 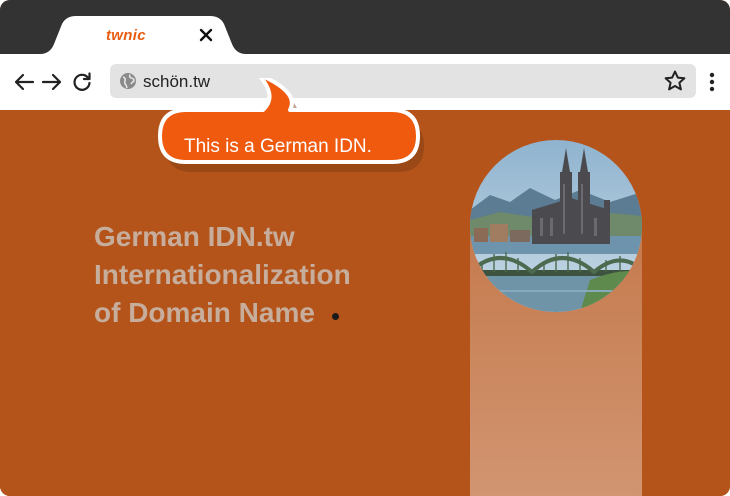 I want to click on reload-icon, so click(x=82, y=82).